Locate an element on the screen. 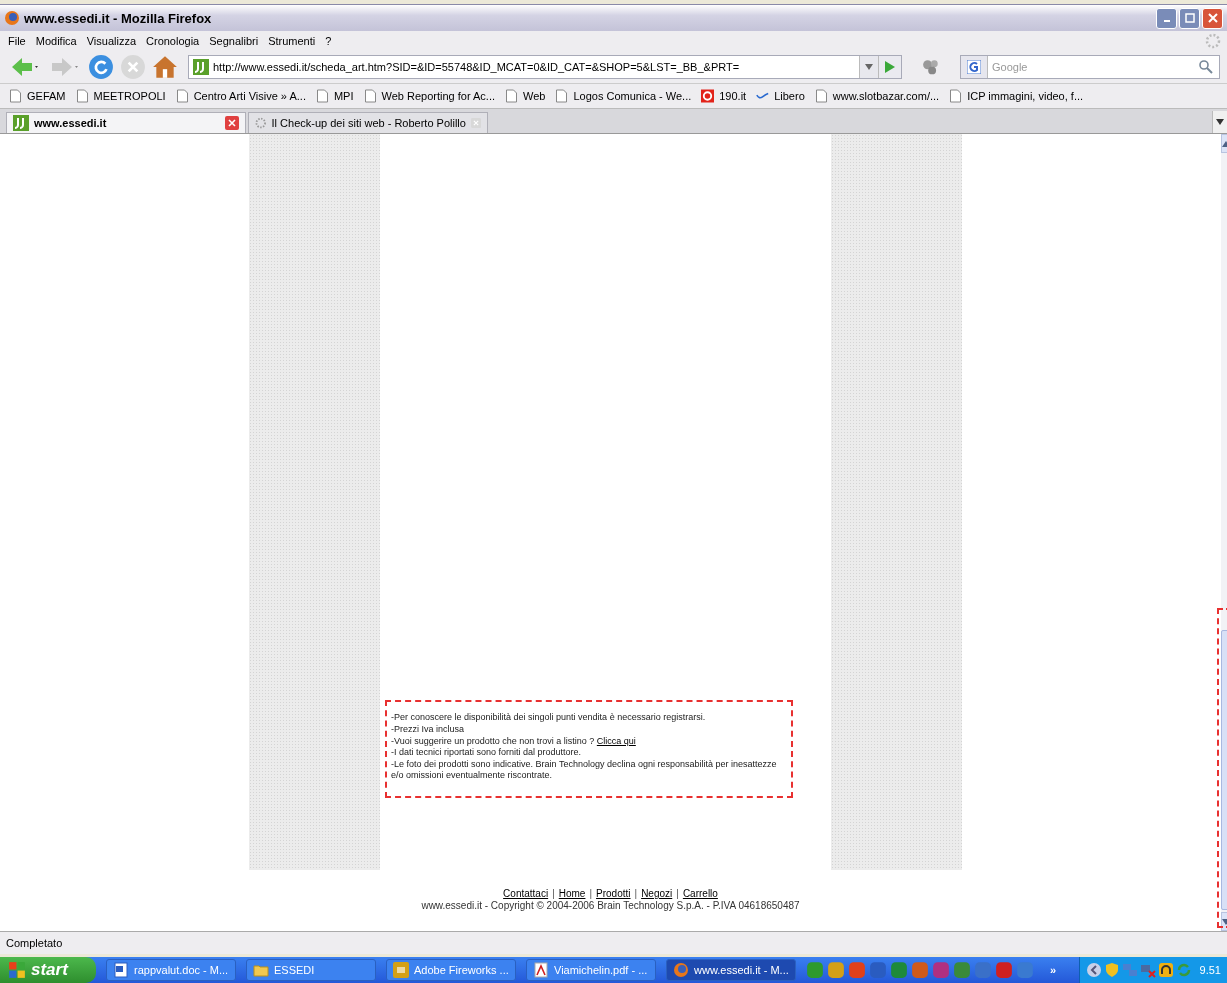 This screenshot has width=1227, height=983. search-engine-button is located at coordinates (974, 66).